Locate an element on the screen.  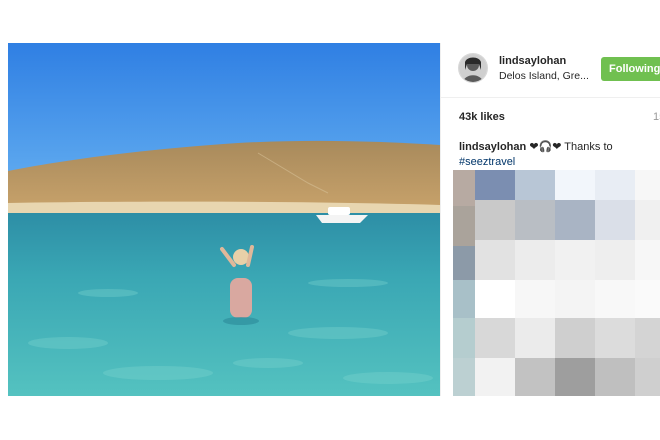
following-button: Following is located at coordinates (630, 69).